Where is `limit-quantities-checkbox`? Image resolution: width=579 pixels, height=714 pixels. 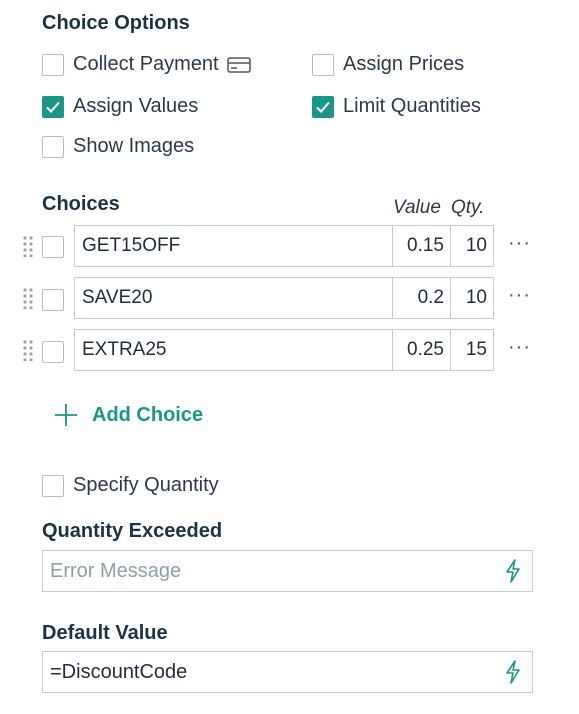
limit-quantities-checkbox is located at coordinates (323, 106).